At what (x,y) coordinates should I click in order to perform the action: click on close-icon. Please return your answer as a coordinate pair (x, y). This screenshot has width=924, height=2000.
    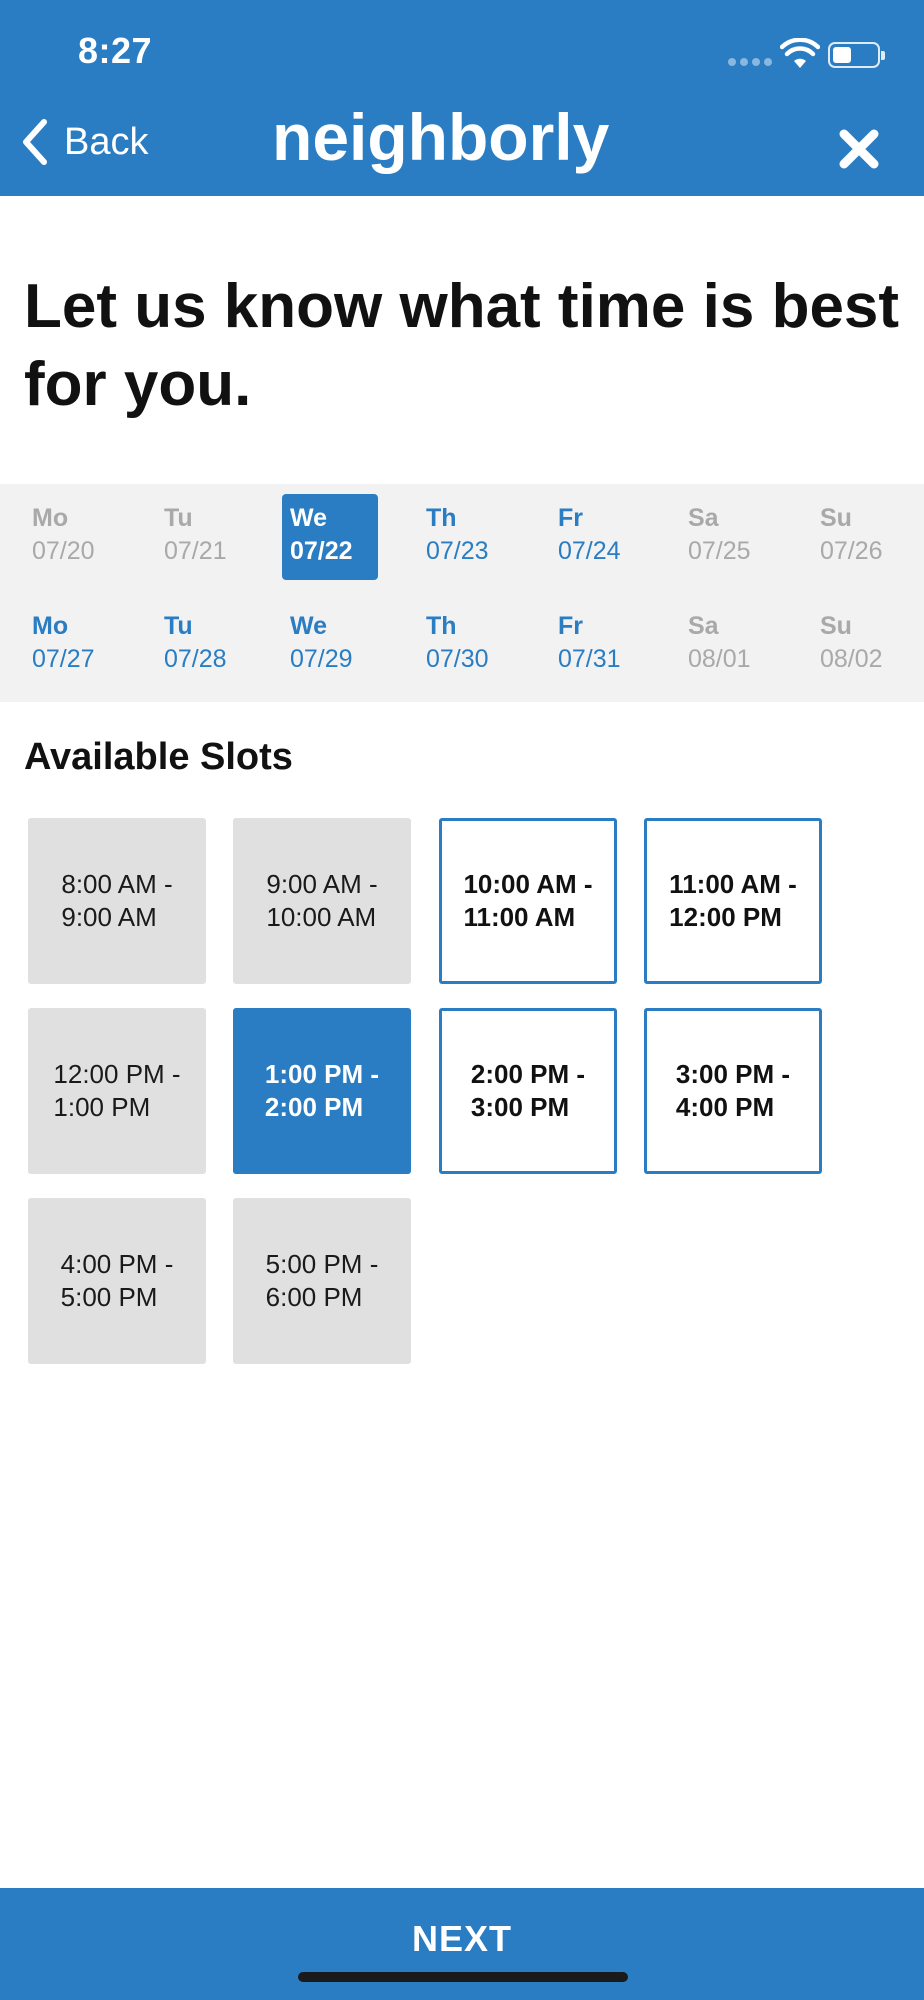
    Looking at the image, I should click on (859, 149).